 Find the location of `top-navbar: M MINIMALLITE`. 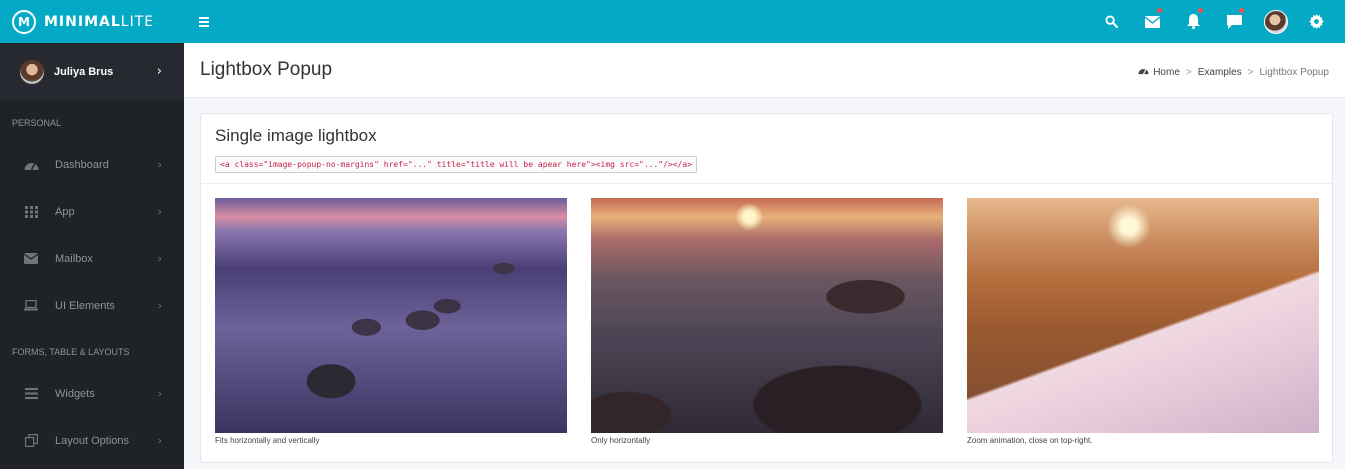

top-navbar: M MINIMALLITE is located at coordinates (672, 21).